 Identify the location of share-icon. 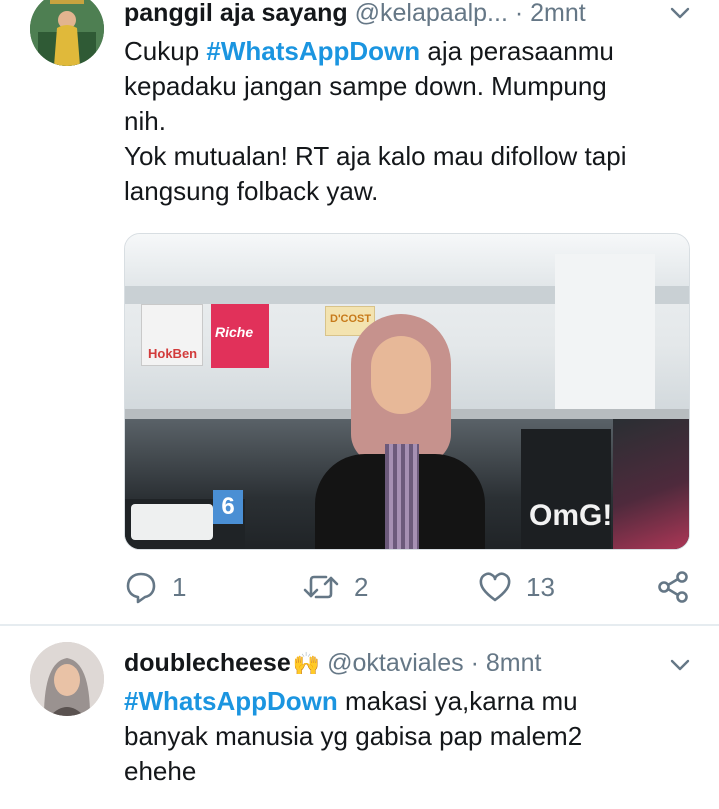
(673, 587).